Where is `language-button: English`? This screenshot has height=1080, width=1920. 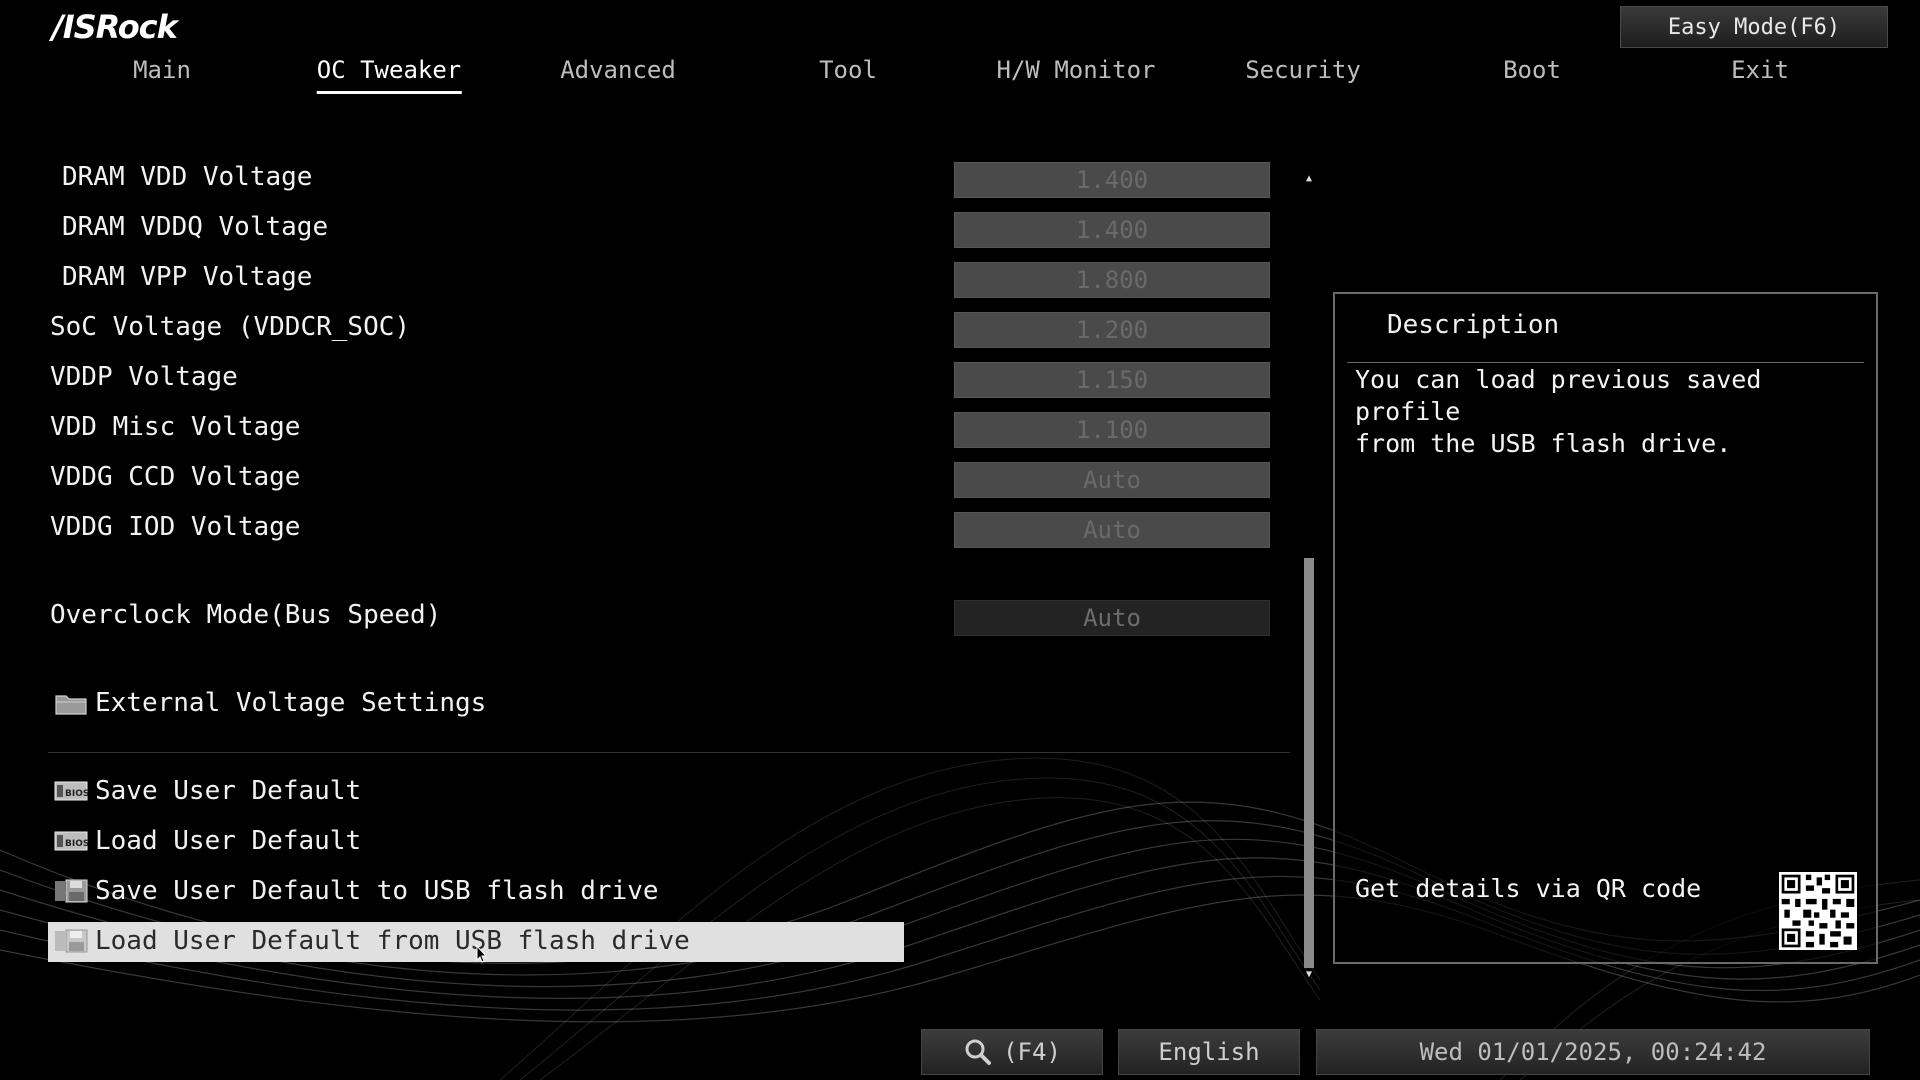 language-button: English is located at coordinates (1209, 1052).